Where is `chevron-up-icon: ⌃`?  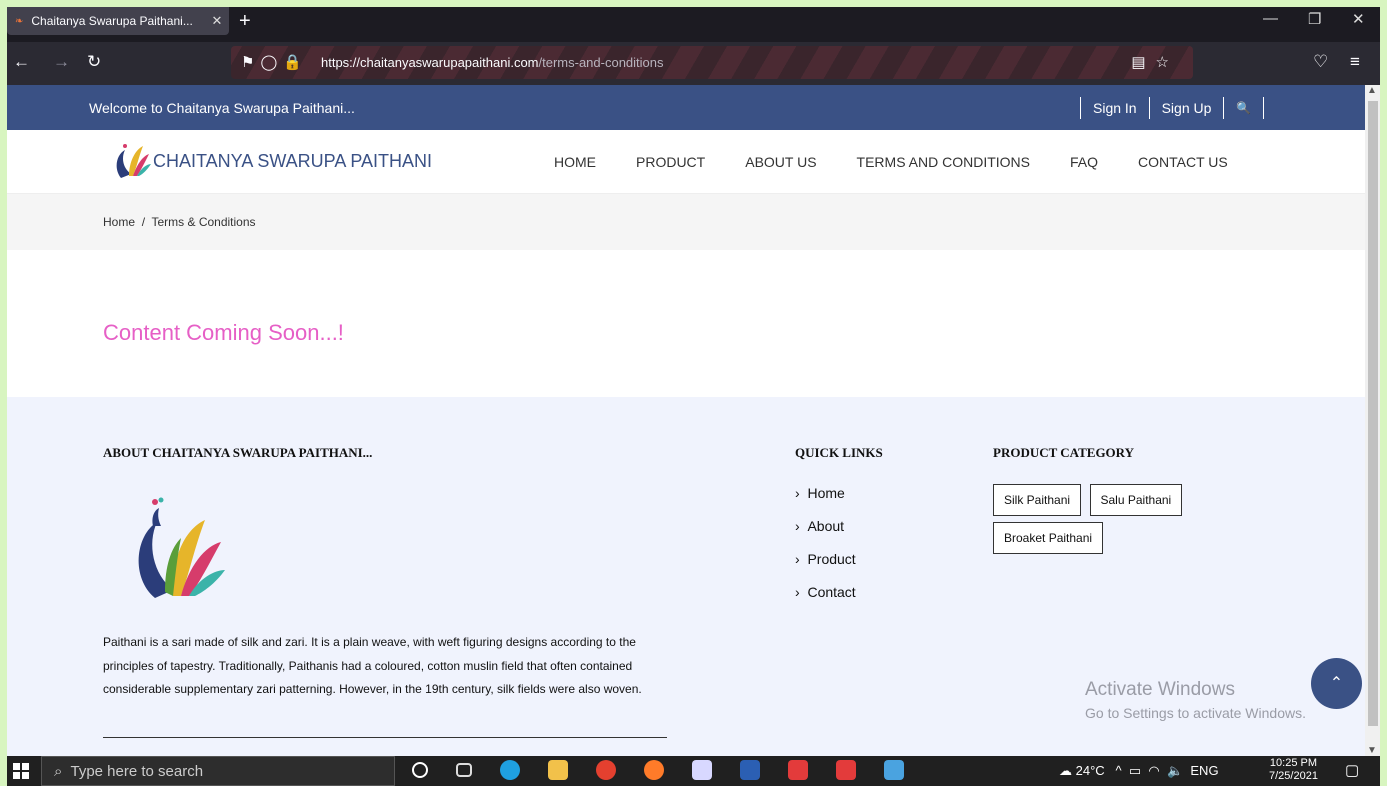 chevron-up-icon: ⌃ is located at coordinates (1336, 683).